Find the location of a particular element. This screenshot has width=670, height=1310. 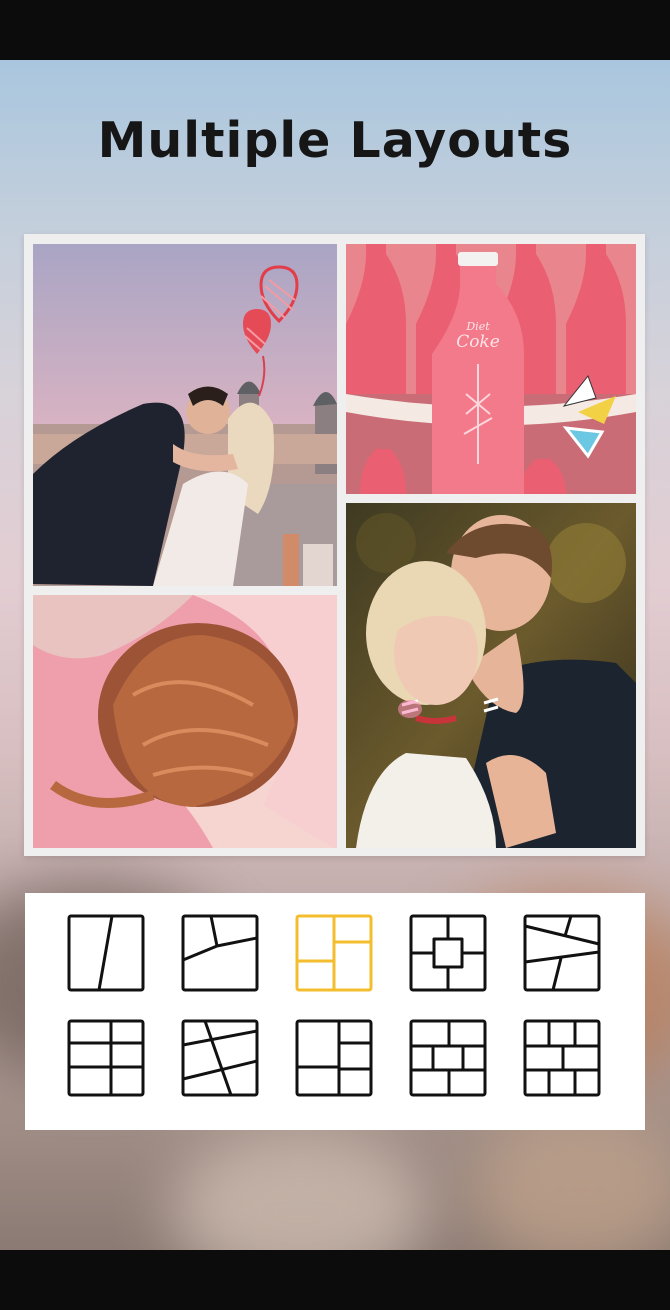

top-status-bar is located at coordinates (335, 30).